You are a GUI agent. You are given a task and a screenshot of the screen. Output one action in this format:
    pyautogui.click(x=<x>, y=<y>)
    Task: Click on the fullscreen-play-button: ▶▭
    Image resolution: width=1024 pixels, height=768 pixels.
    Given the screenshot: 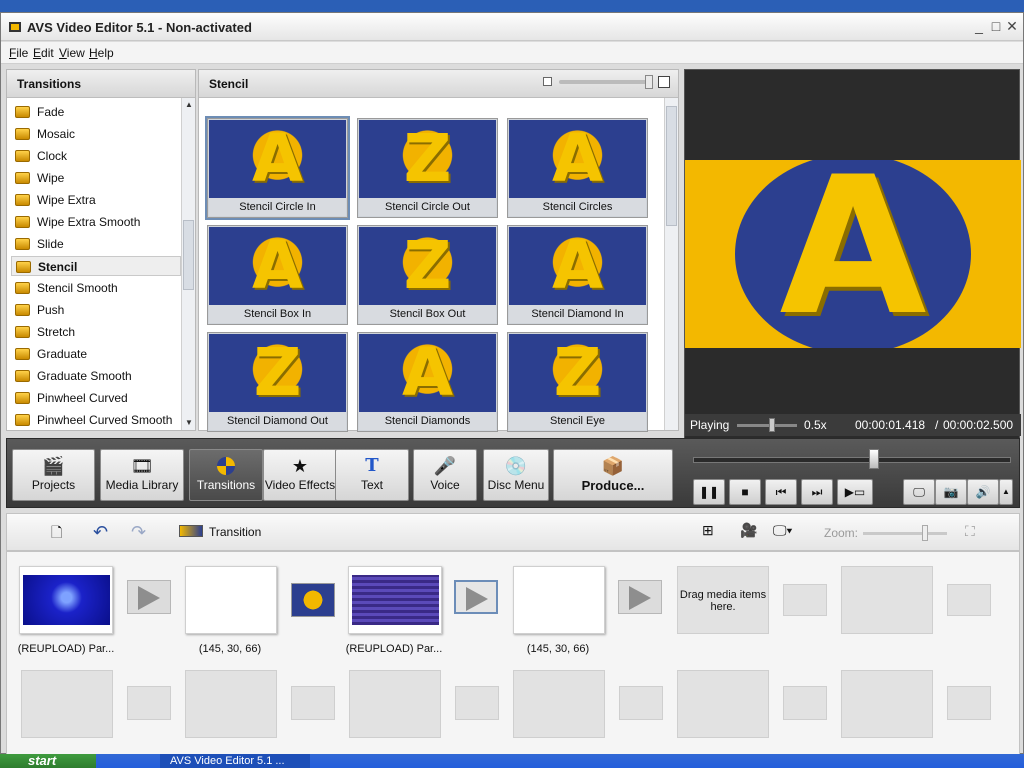 What is the action you would take?
    pyautogui.click(x=855, y=492)
    